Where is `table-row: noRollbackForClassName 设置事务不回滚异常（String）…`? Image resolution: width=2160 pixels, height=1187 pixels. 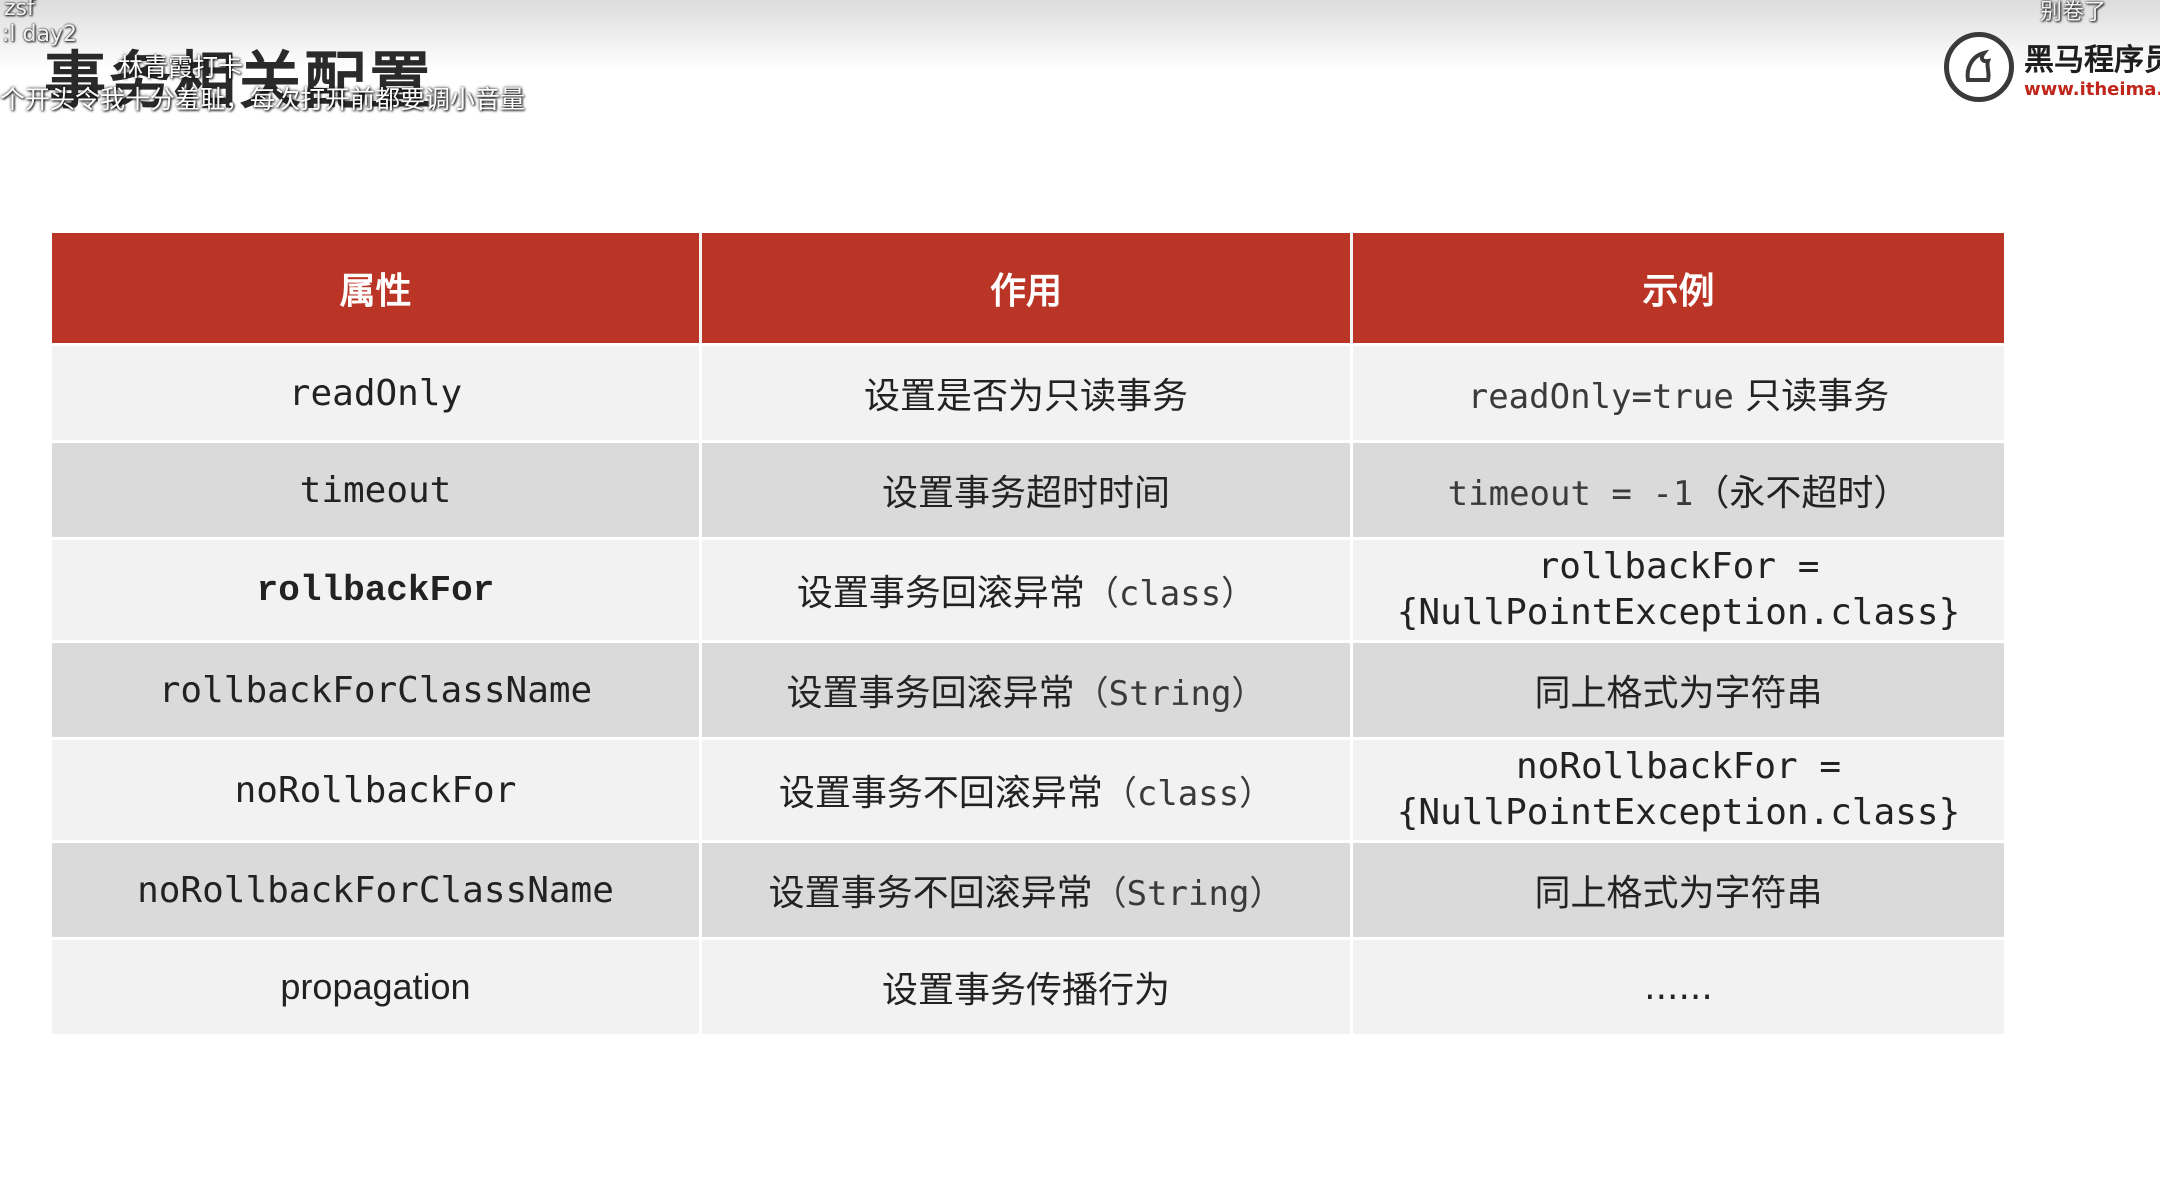
table-row: noRollbackForClassName 设置事务不回滚异常（String）… is located at coordinates (1028, 888).